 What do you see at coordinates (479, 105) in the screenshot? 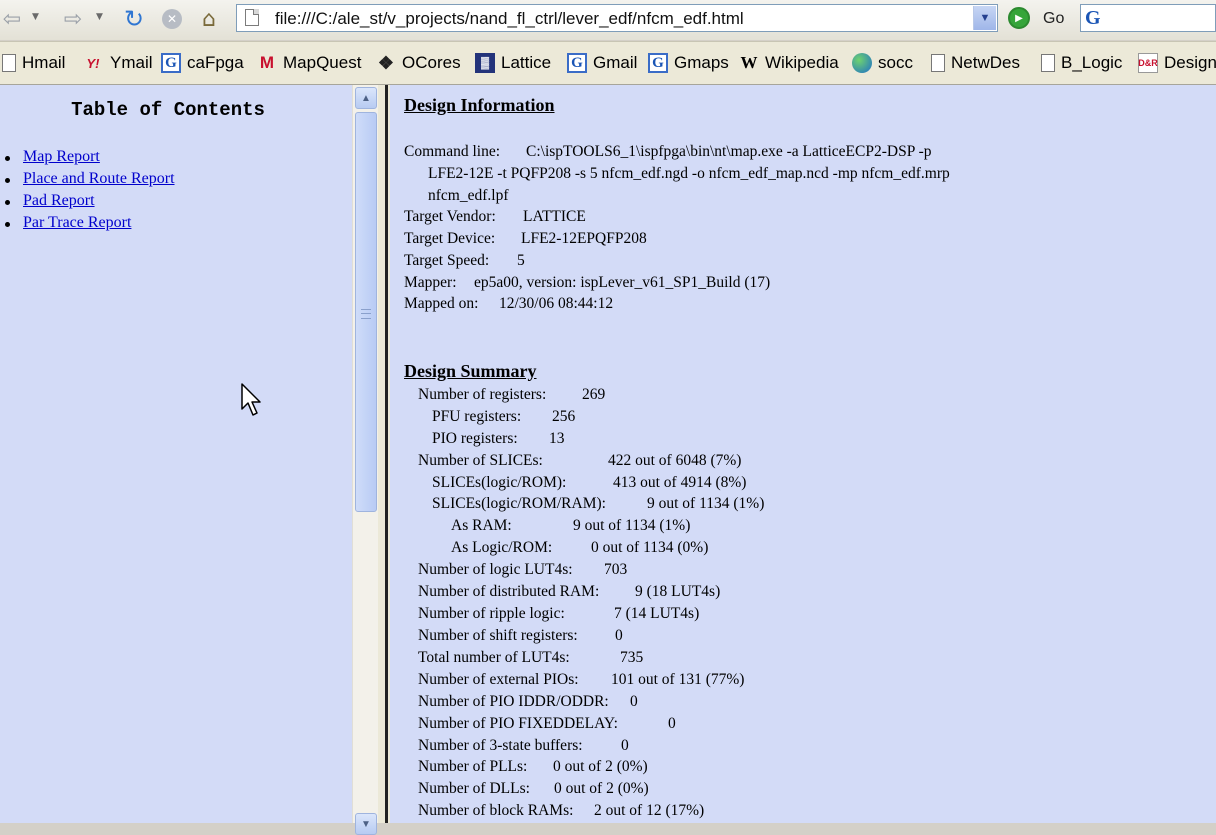
I see `design-information-heading: Design Information` at bounding box center [479, 105].